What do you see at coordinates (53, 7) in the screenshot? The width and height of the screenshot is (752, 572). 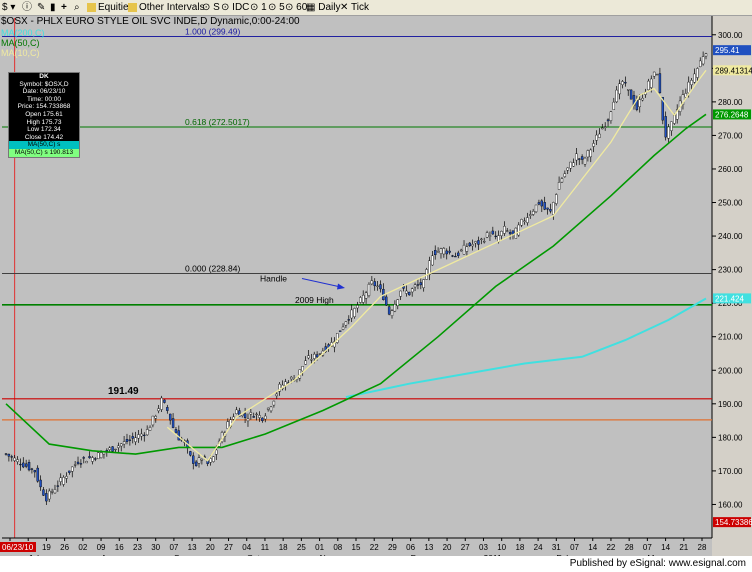 I see `lock-icon: ▮` at bounding box center [53, 7].